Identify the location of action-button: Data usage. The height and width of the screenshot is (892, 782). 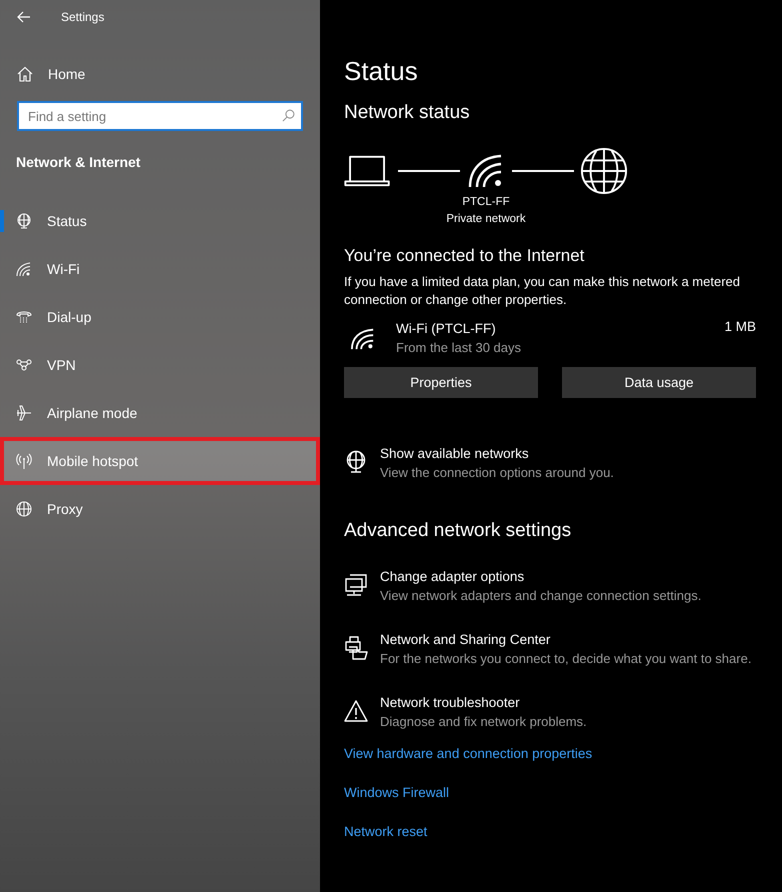
(659, 382).